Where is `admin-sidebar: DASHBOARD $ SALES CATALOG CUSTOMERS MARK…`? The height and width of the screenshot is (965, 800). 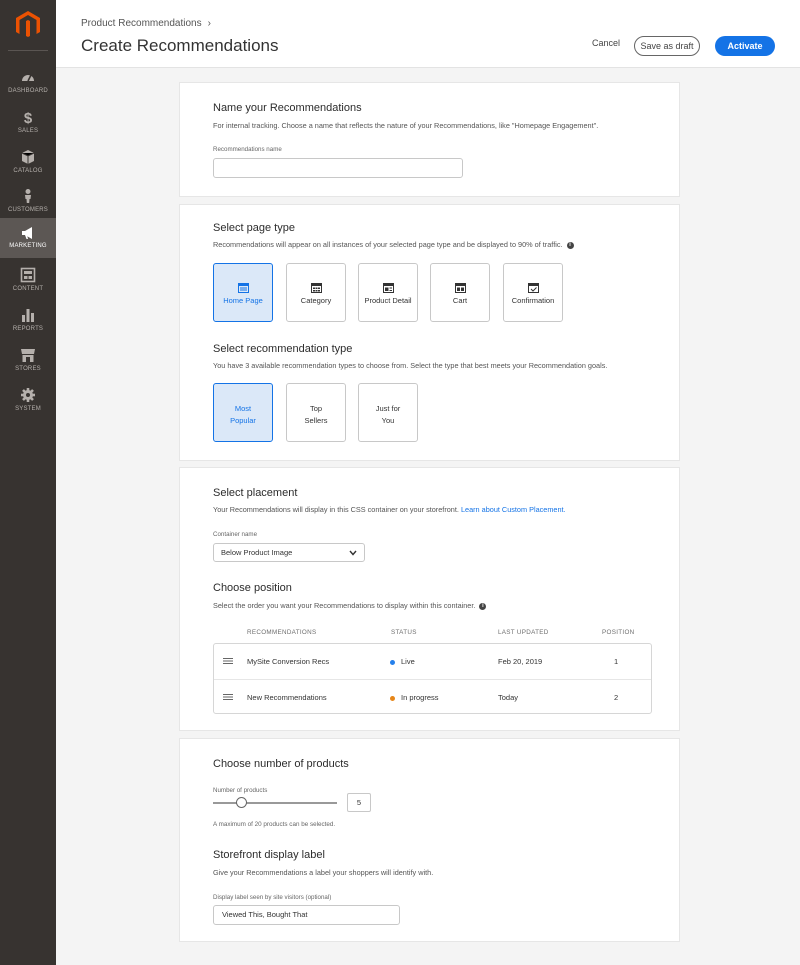 admin-sidebar: DASHBOARD $ SALES CATALOG CUSTOMERS MARK… is located at coordinates (28, 482).